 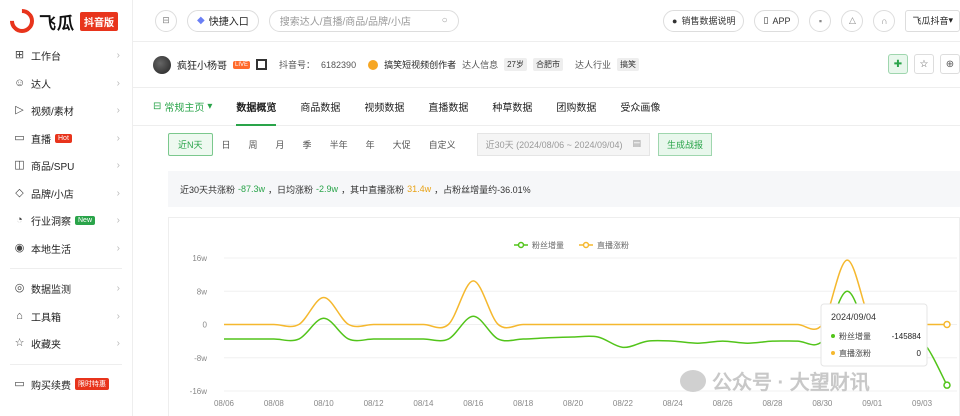 What do you see at coordinates (373, 189) in the screenshot?
I see `summary-text: ，其中直播涨粉` at bounding box center [373, 189].